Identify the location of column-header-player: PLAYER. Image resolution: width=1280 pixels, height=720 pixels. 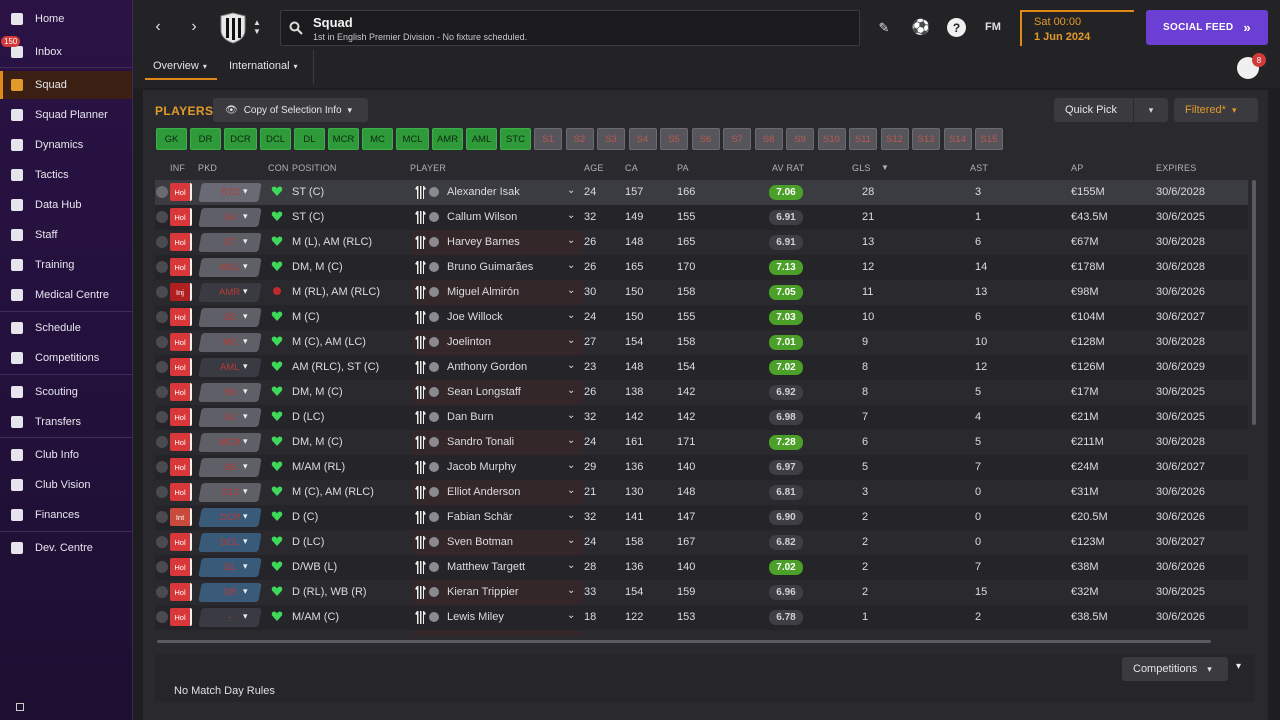
(428, 168).